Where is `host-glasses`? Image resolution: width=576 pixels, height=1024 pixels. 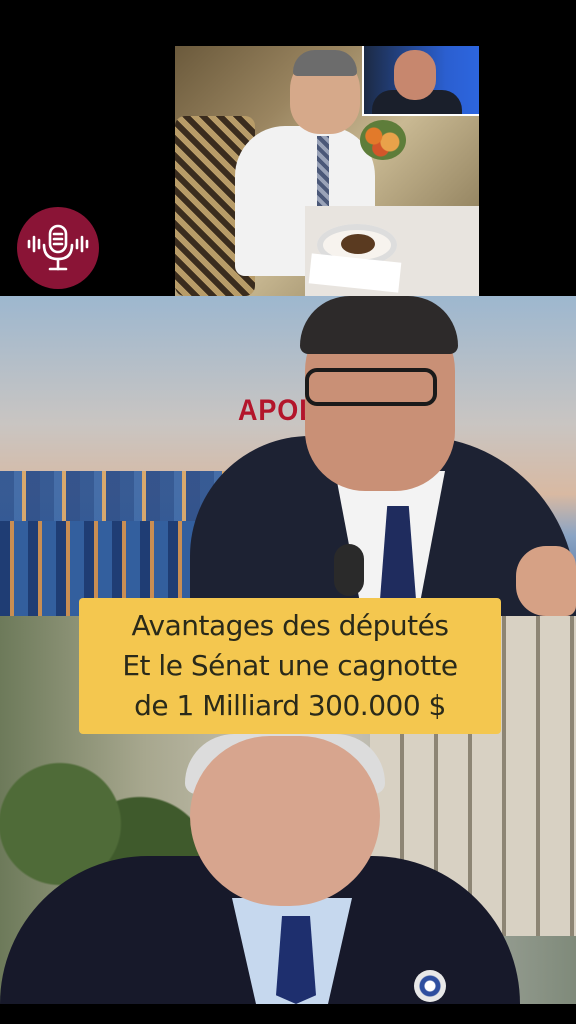 host-glasses is located at coordinates (371, 387).